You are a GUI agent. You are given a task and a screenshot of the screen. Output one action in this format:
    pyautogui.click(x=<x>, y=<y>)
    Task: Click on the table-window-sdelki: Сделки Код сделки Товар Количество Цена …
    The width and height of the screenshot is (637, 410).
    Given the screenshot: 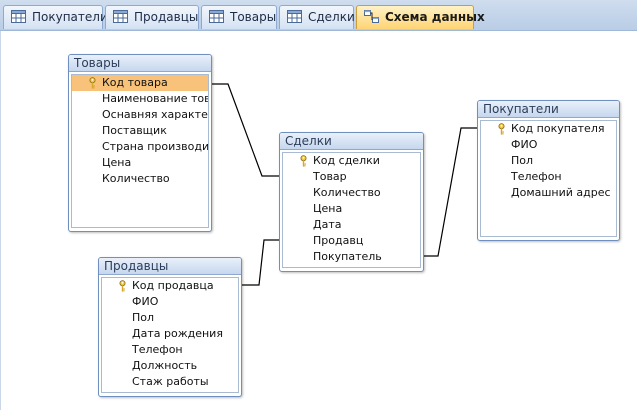 What is the action you would take?
    pyautogui.click(x=351, y=202)
    